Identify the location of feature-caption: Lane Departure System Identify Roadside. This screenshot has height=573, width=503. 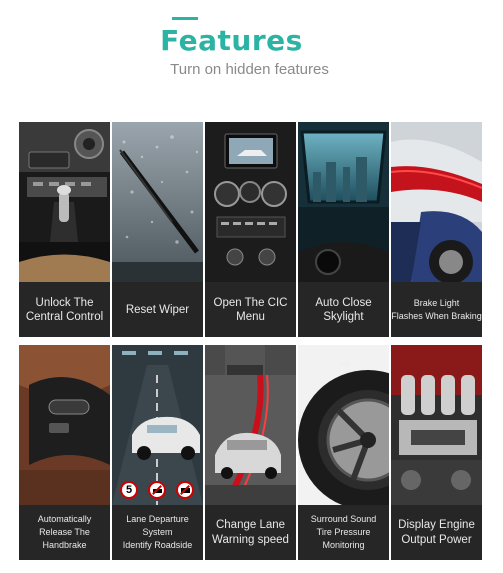
(157, 532).